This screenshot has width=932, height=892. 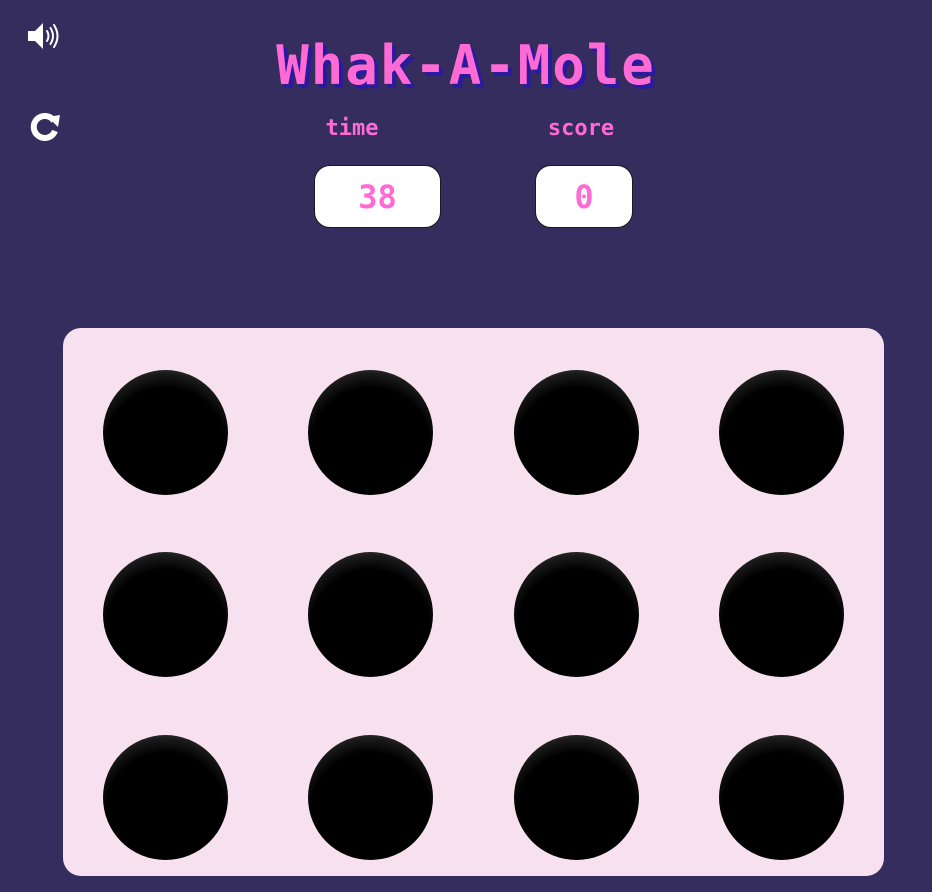 I want to click on restart-icon, so click(x=45, y=126).